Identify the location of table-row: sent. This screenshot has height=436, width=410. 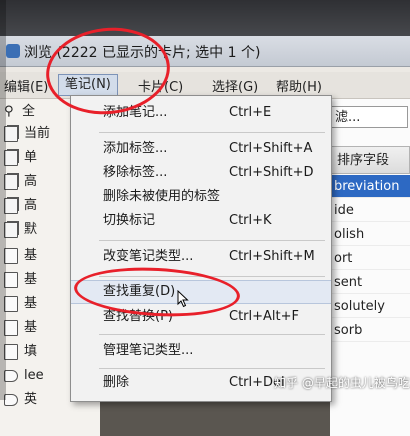
(370, 282).